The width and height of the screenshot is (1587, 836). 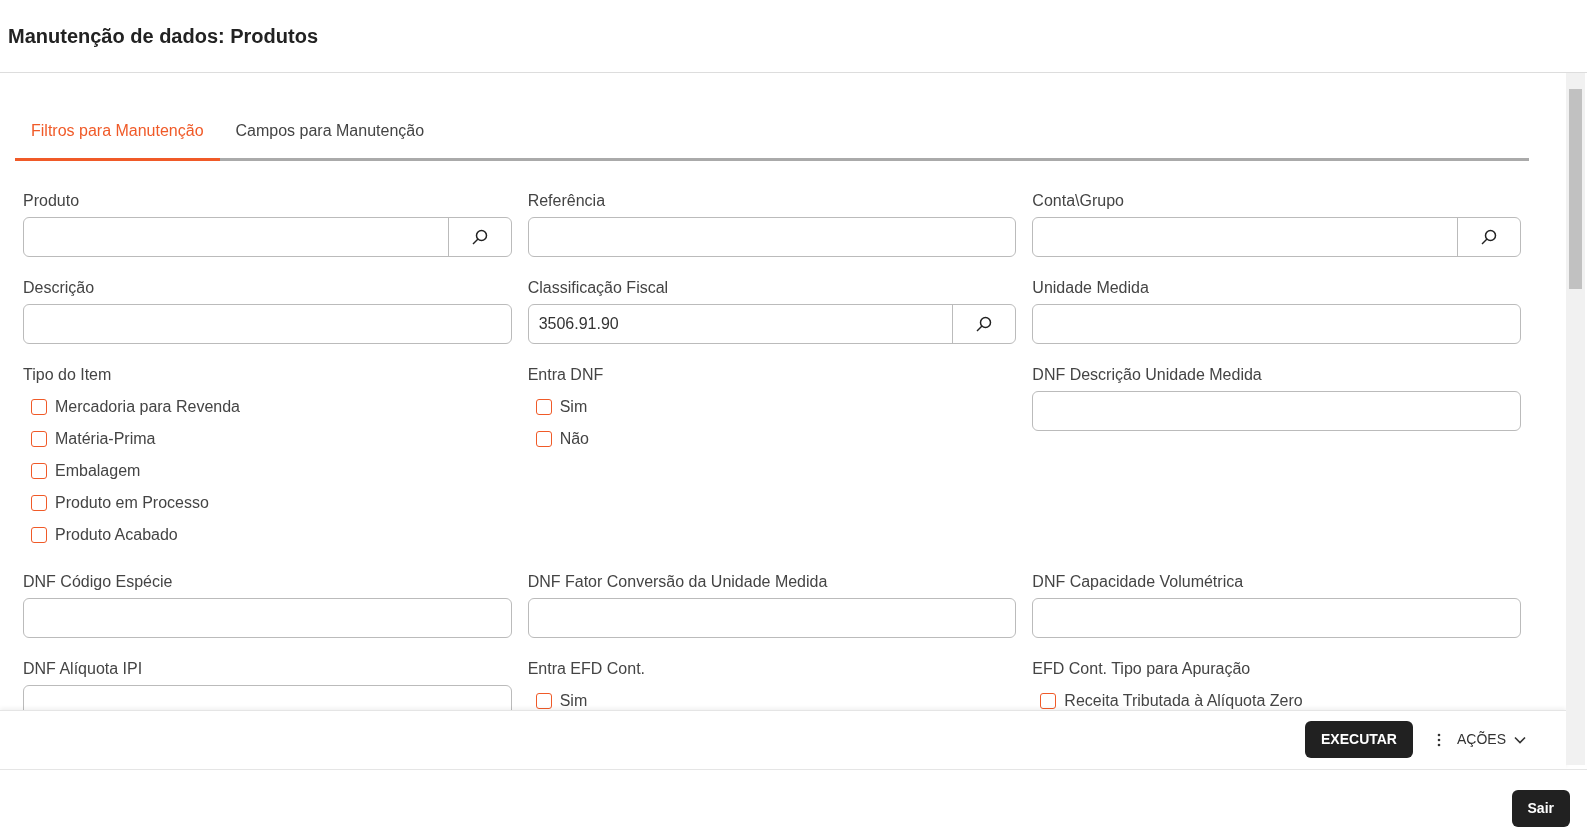 I want to click on execute-button: EXECUTAR, so click(x=1359, y=740).